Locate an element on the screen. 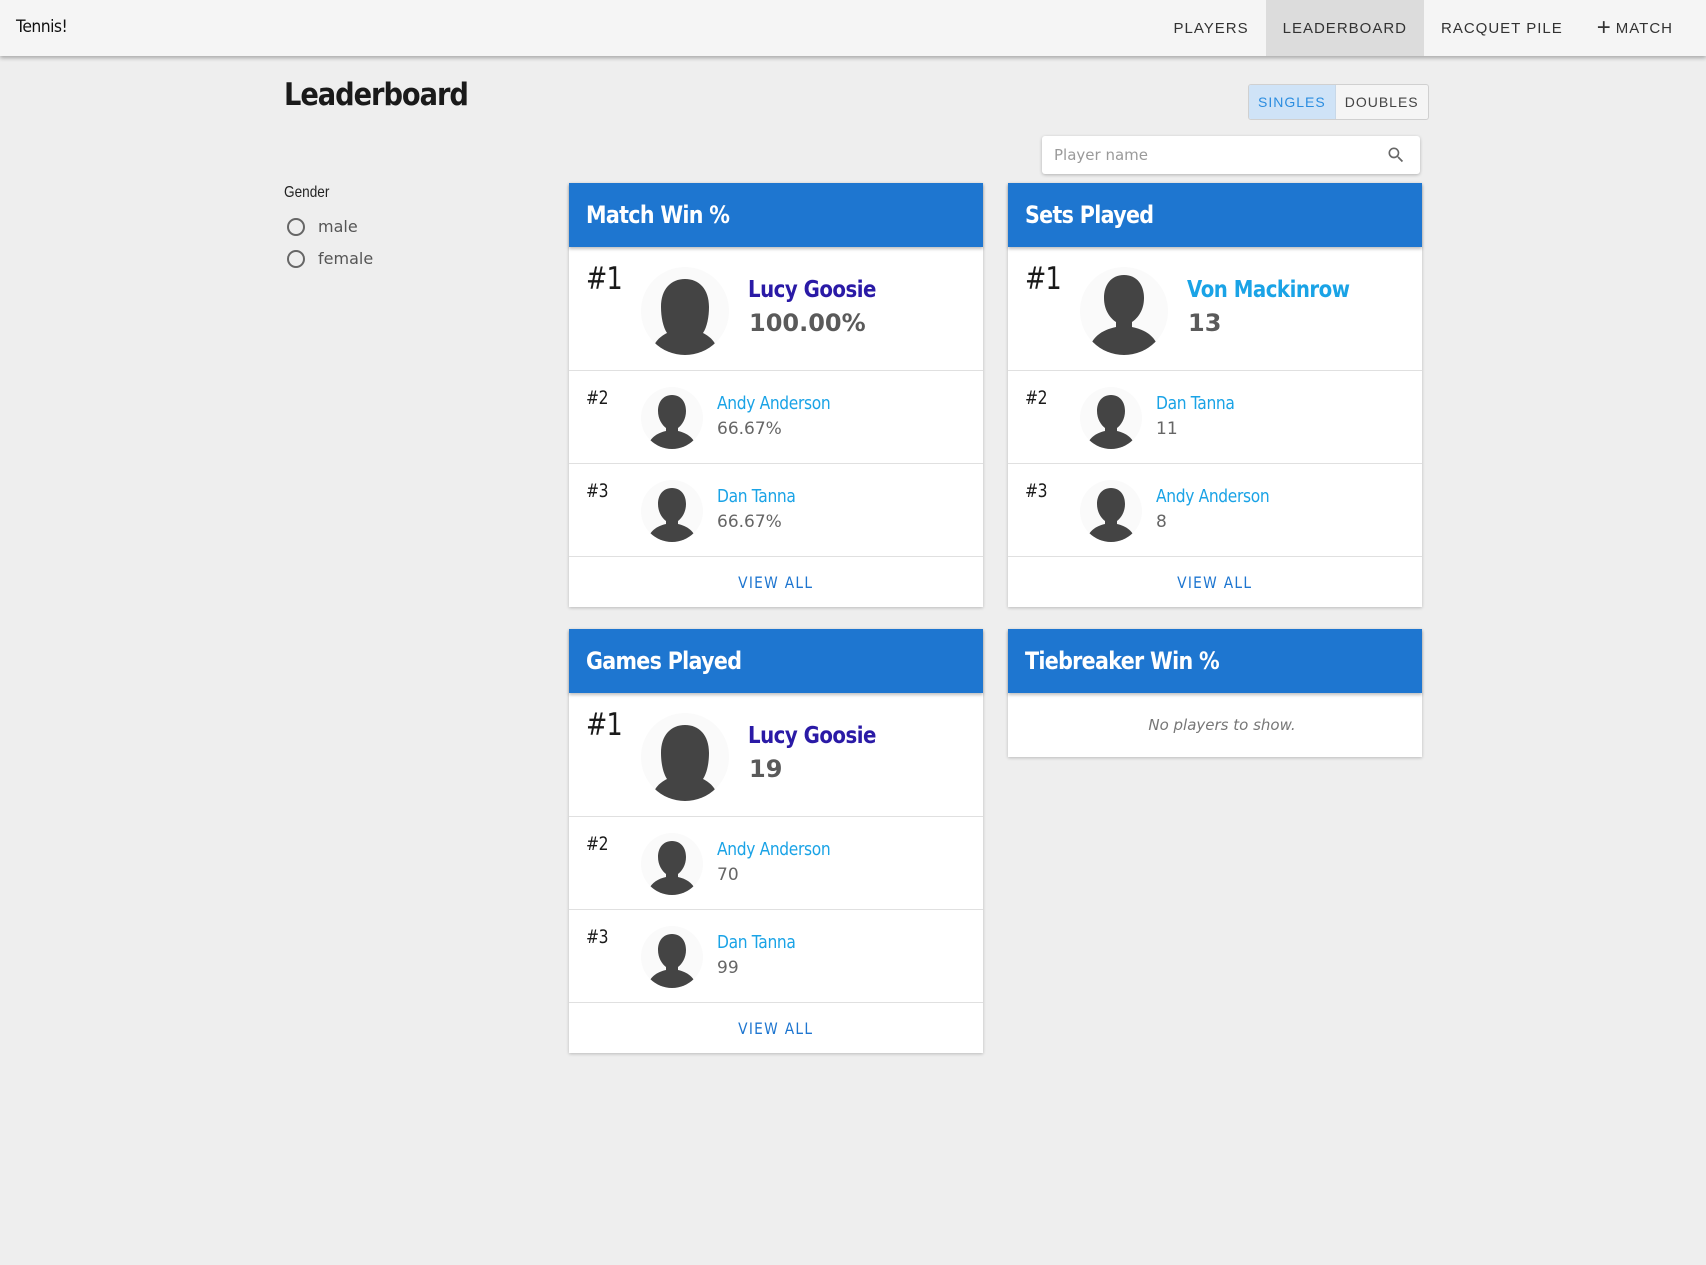 This screenshot has height=1265, width=1706. nav-leaderboard: LEADERBOARD is located at coordinates (1344, 28).